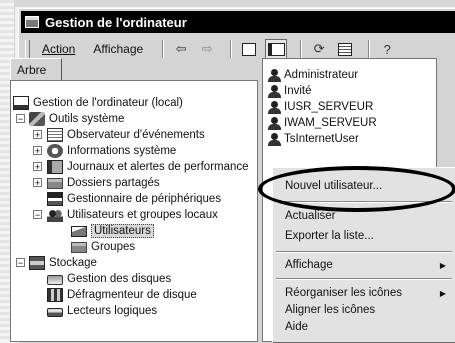  What do you see at coordinates (312, 75) in the screenshot?
I see `user-item-administrateur: Administrateur` at bounding box center [312, 75].